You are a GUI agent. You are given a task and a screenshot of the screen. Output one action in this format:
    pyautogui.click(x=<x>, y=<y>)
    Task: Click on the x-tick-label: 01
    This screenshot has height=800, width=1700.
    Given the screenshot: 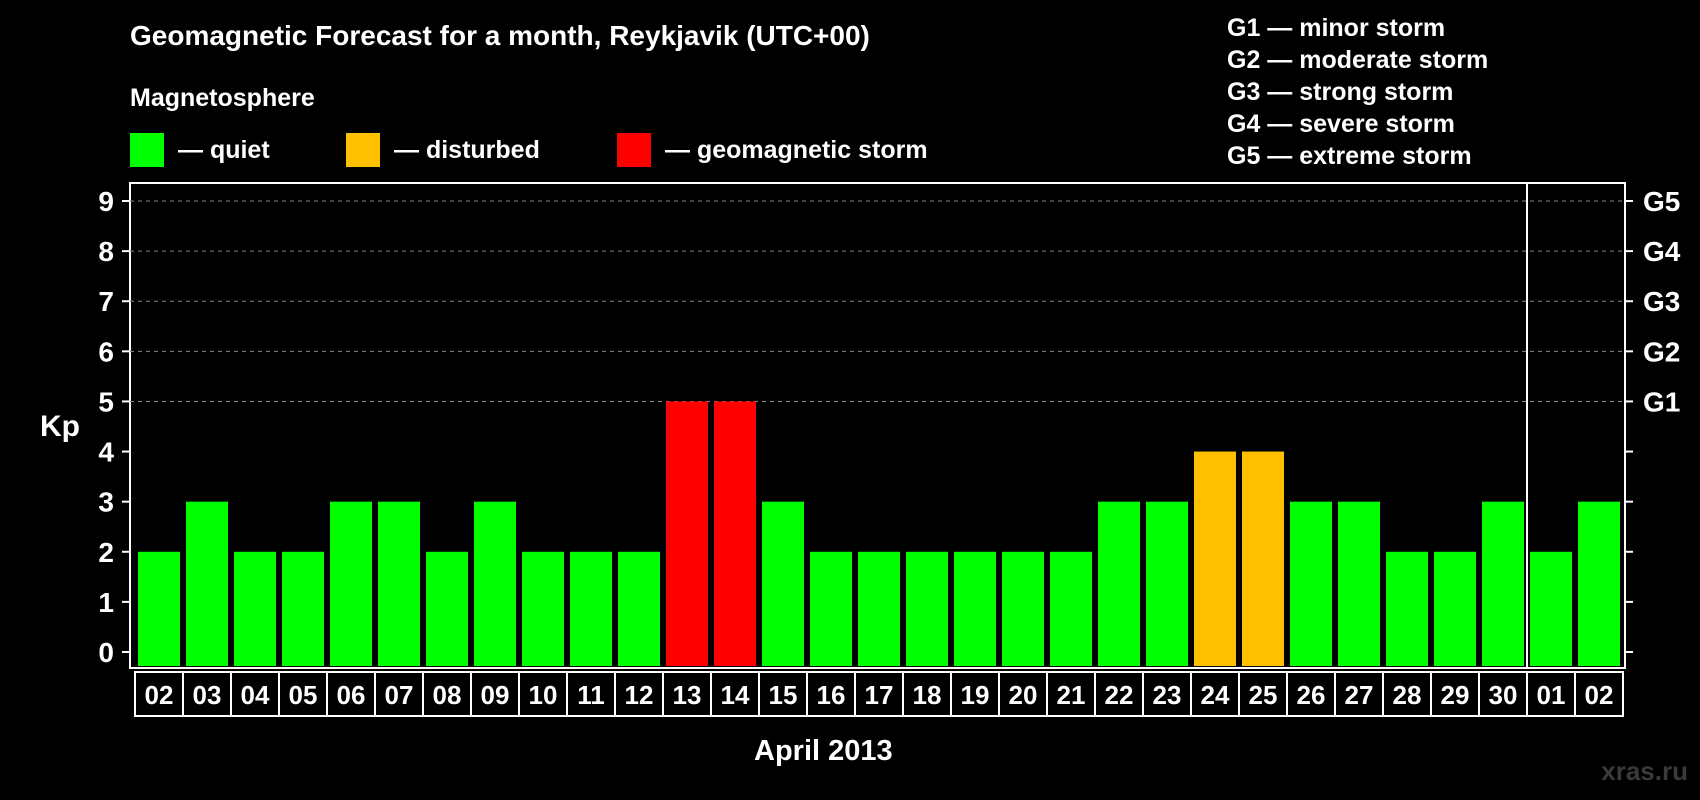 What is the action you would take?
    pyautogui.click(x=1551, y=695)
    